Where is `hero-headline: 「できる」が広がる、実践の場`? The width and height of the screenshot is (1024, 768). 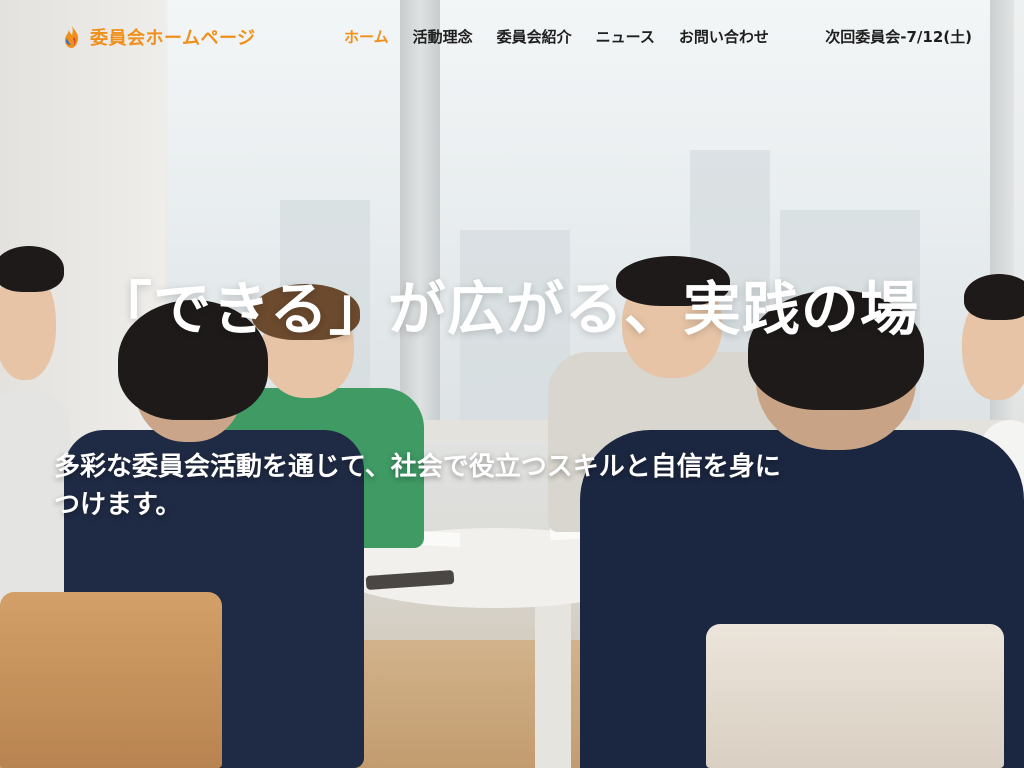
hero-headline: 「できる」が広がる、実践の場 is located at coordinates (506, 309).